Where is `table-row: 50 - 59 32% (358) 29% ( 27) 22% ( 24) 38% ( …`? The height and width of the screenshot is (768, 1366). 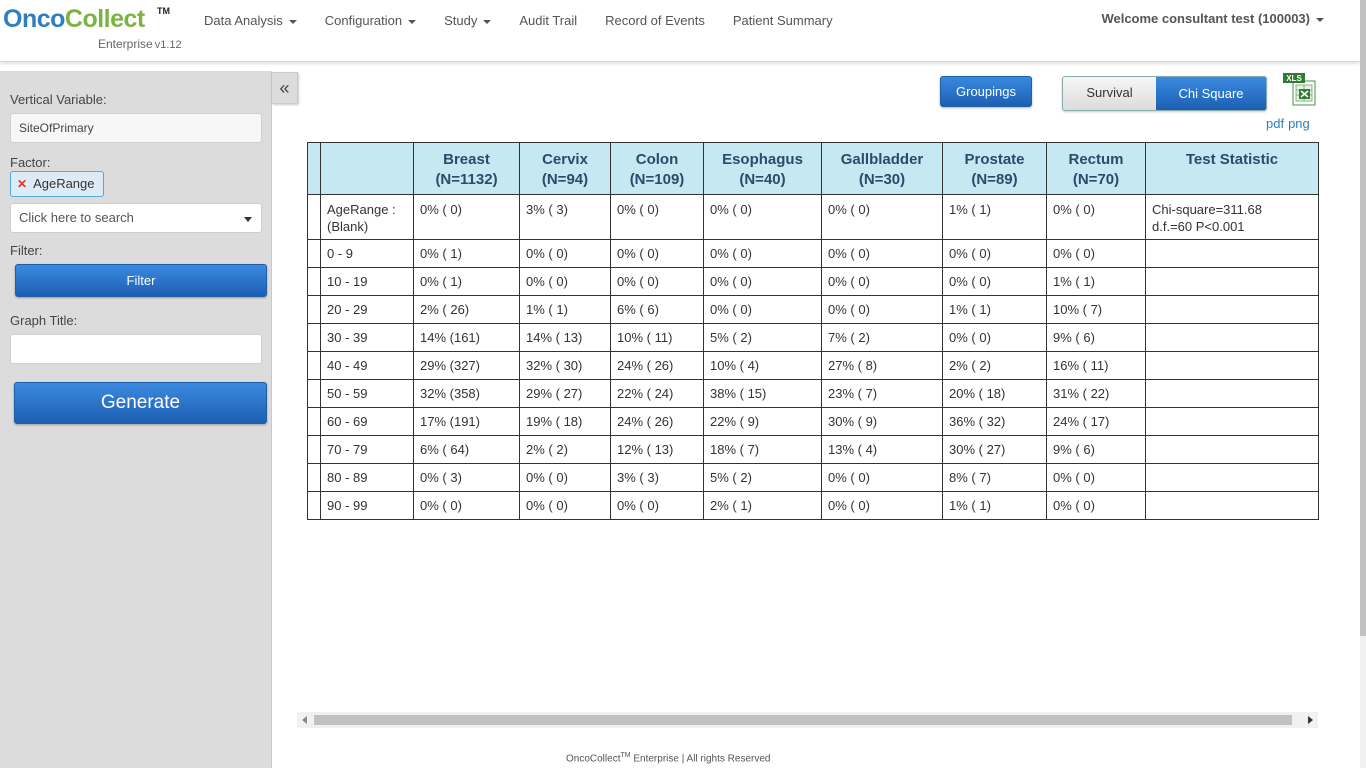
table-row: 50 - 59 32% (358) 29% ( 27) 22% ( 24) 38% ( … is located at coordinates (813, 393).